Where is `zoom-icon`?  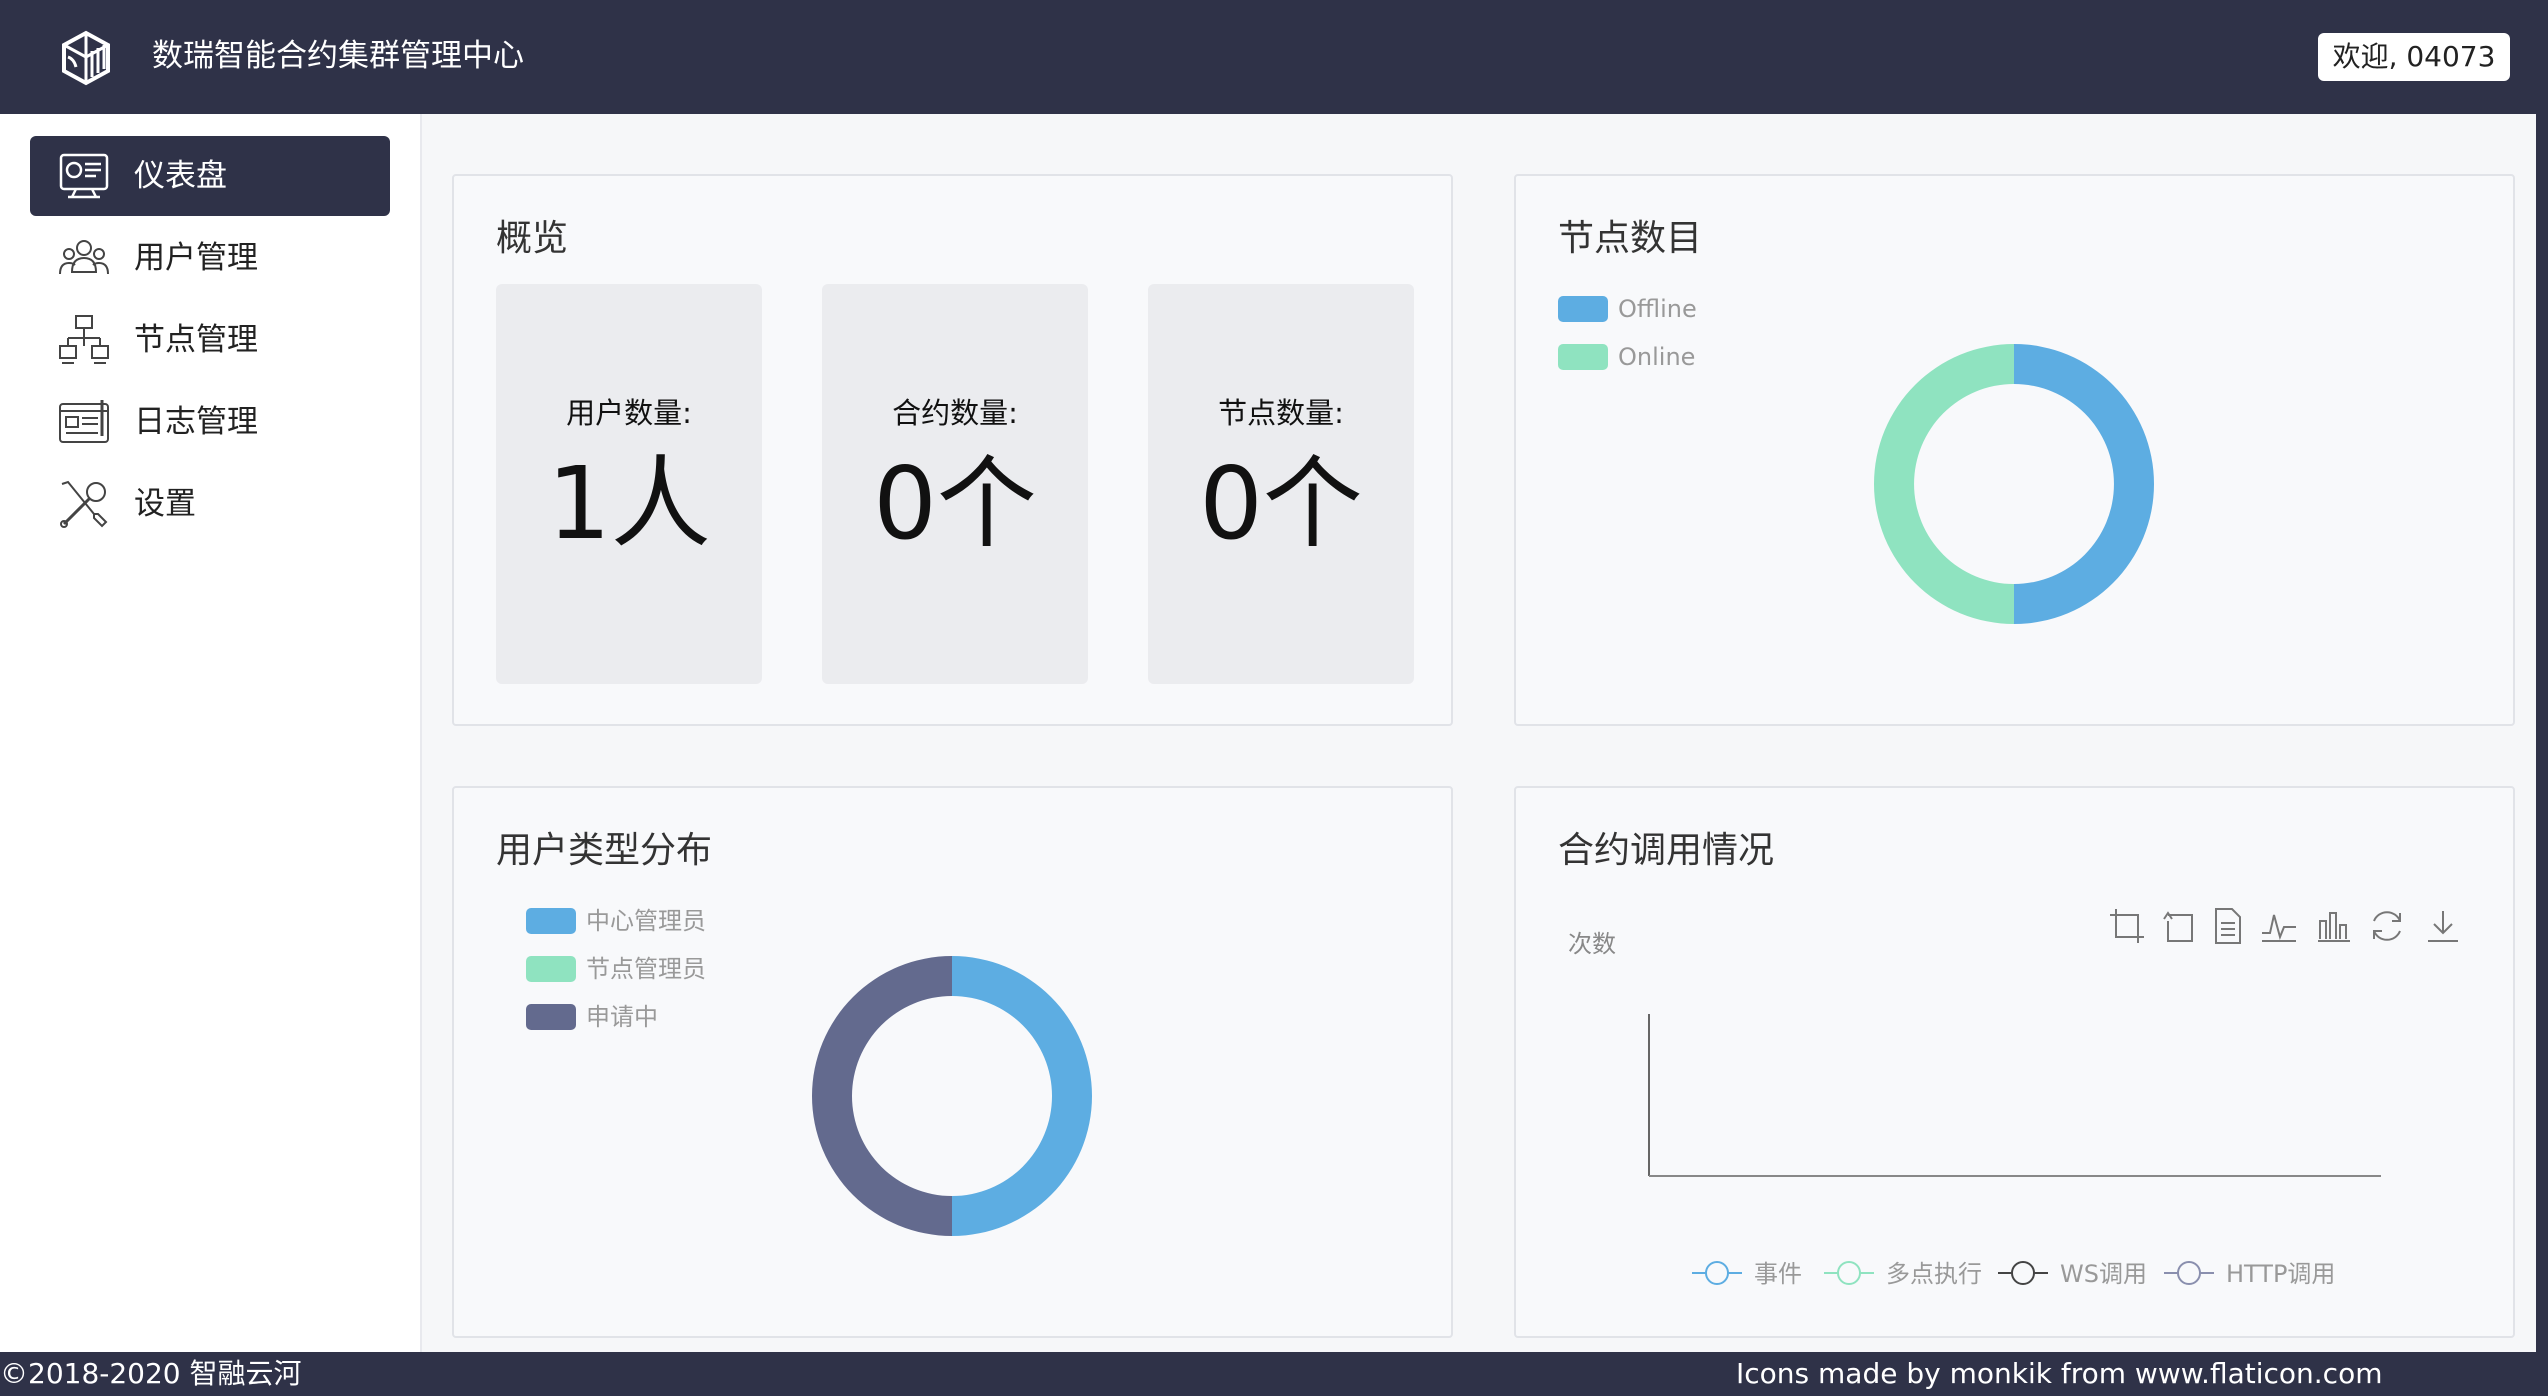
zoom-icon is located at coordinates (2127, 926).